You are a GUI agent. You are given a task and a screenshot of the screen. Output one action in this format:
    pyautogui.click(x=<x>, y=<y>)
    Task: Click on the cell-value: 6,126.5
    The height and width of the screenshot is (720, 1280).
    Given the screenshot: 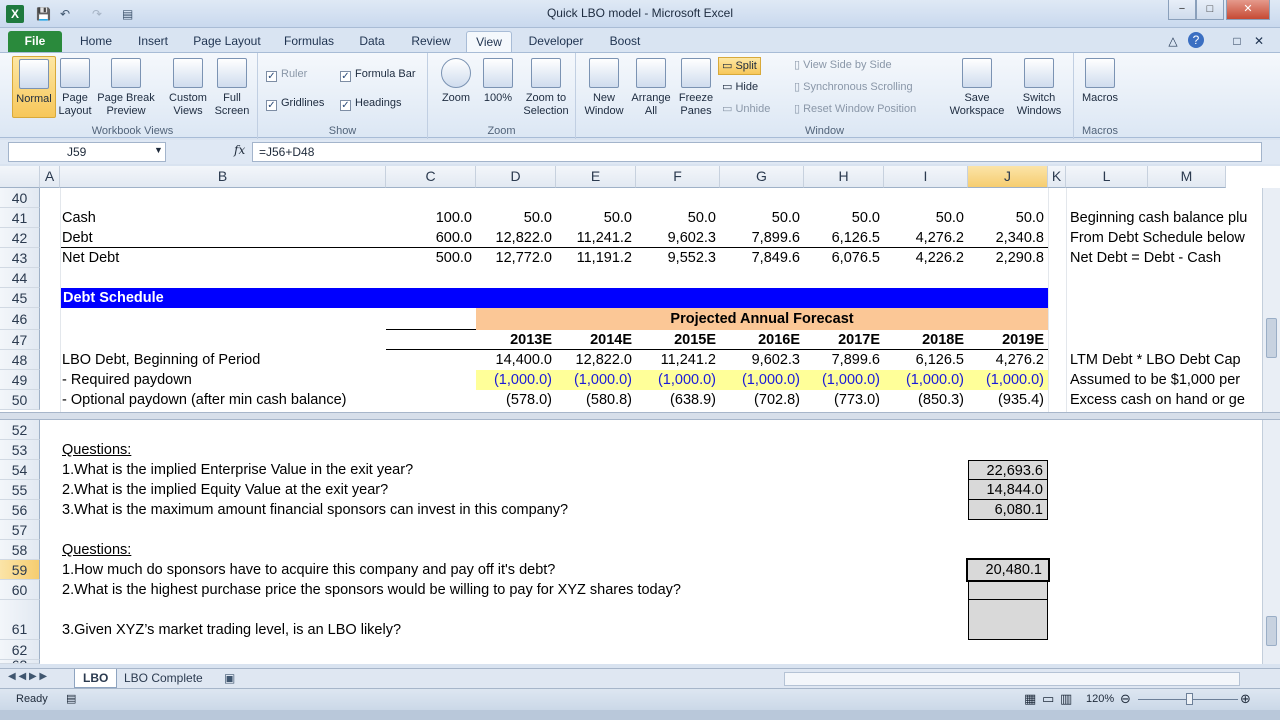 What is the action you would take?
    pyautogui.click(x=926, y=360)
    